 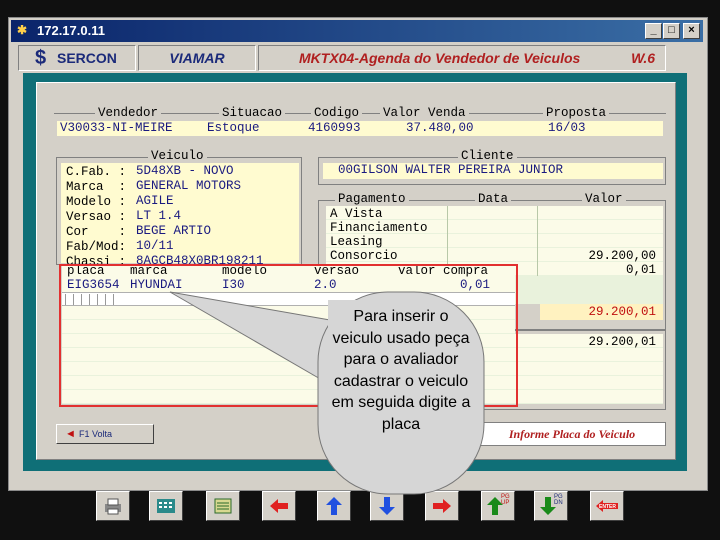 I want to click on pagamento-row-valor: 0,01, so click(x=640, y=270).